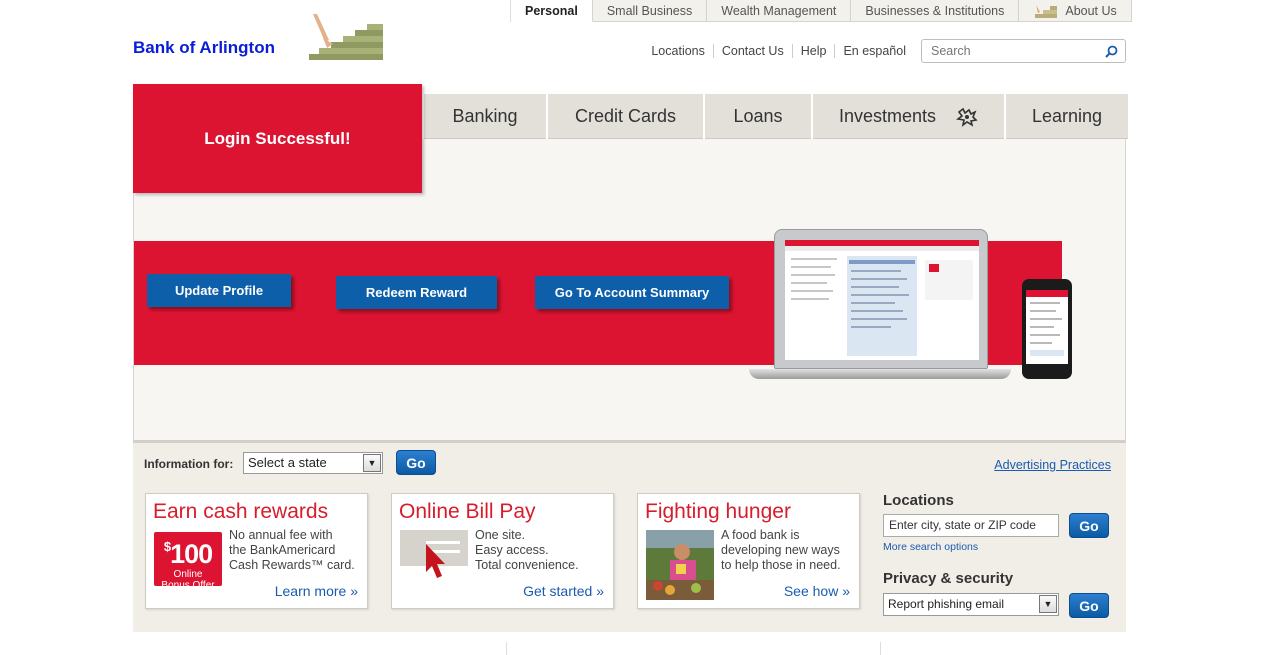 The height and width of the screenshot is (655, 1276). I want to click on tab-businesses-institutions: Businesses & Institutions, so click(935, 11).